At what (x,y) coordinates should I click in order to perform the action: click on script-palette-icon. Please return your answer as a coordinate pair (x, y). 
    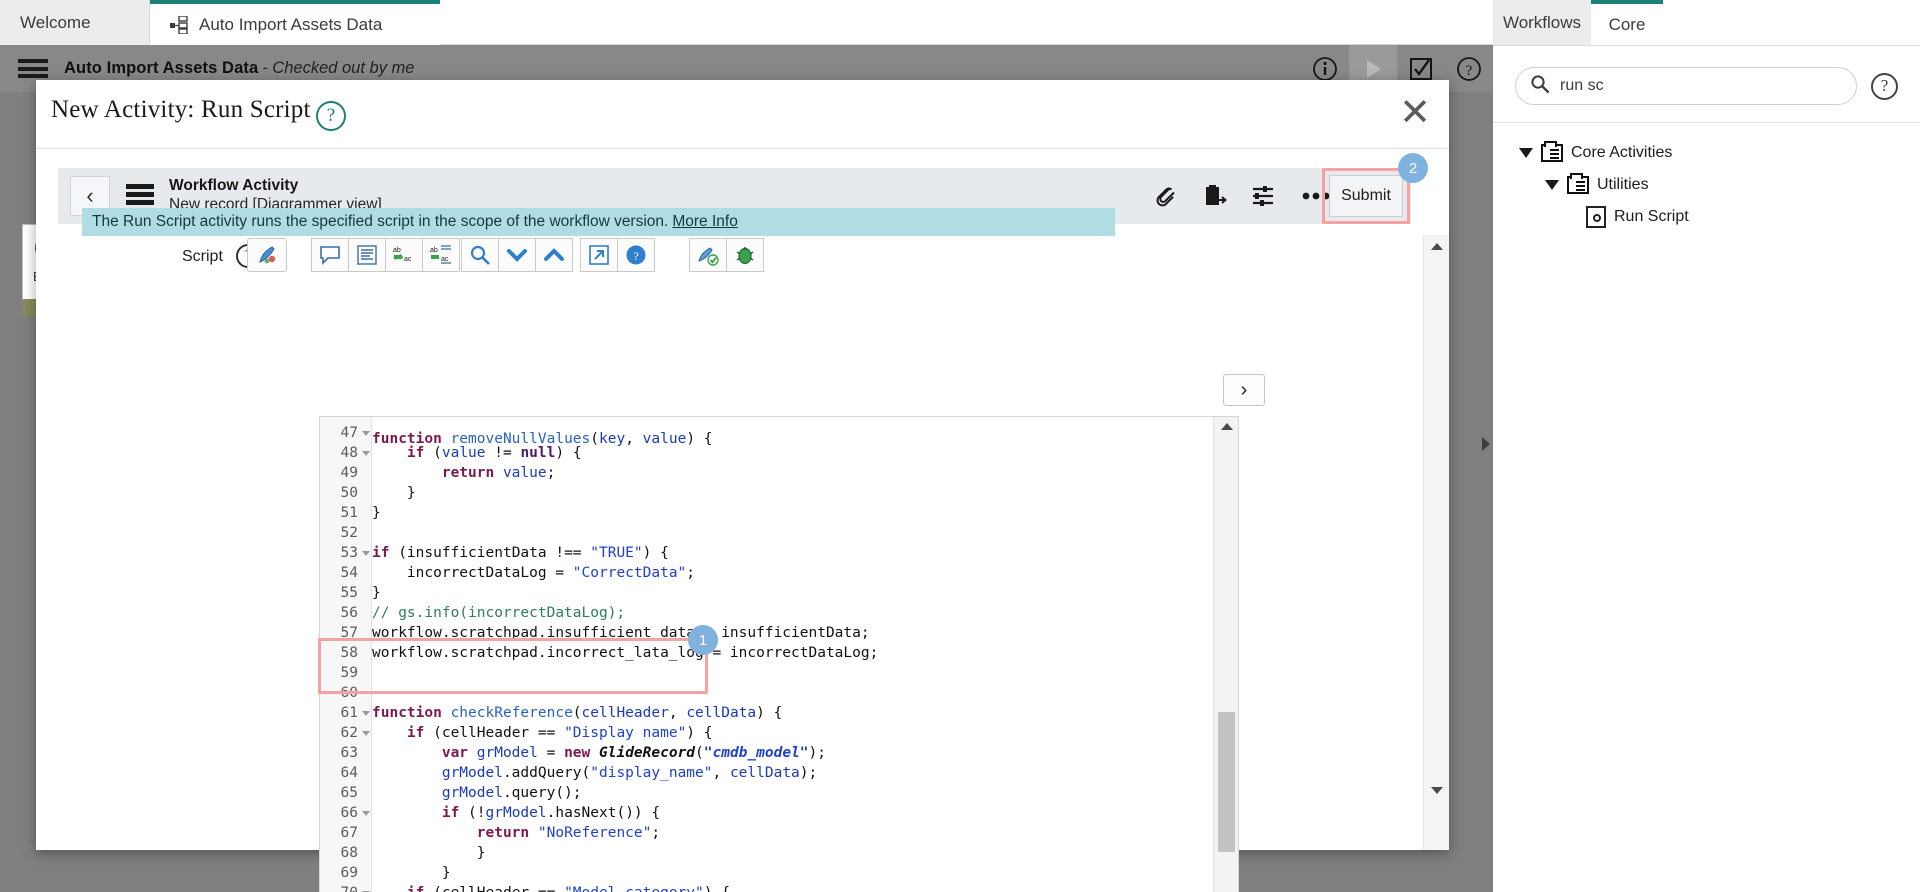
    Looking at the image, I should click on (267, 255).